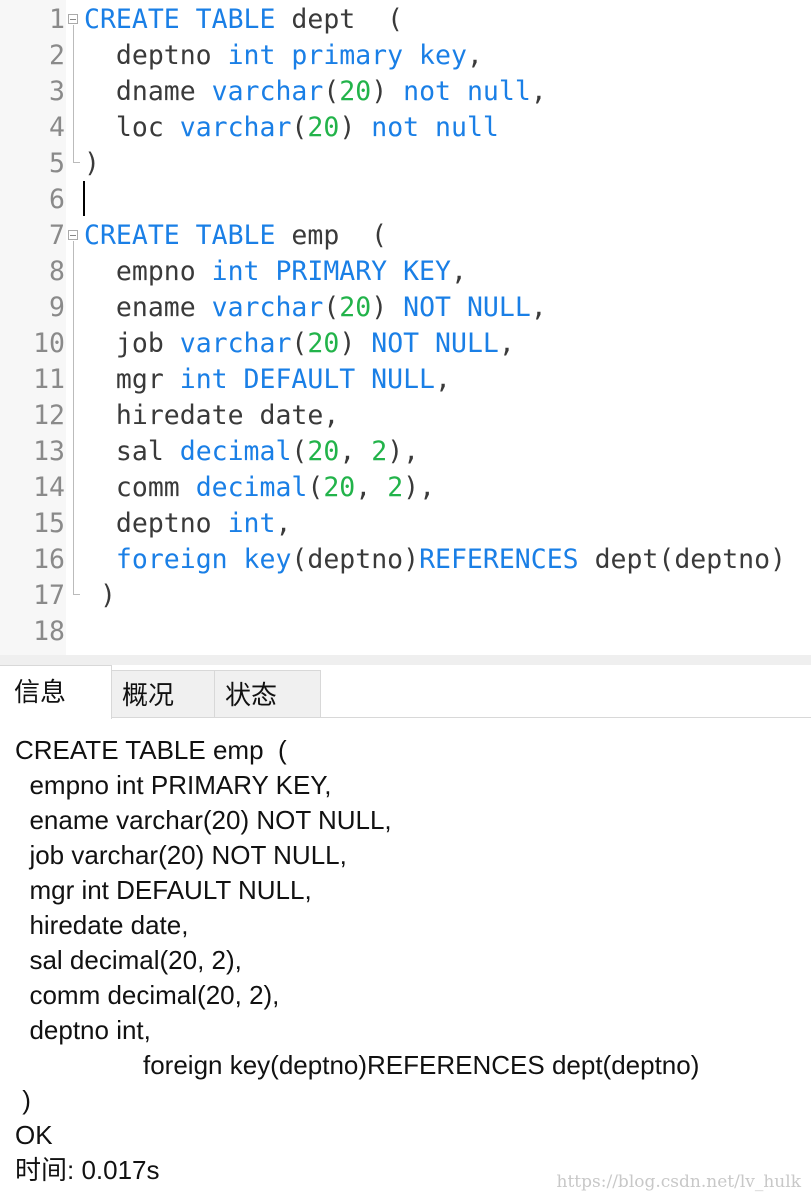 The image size is (811, 1200). Describe the element at coordinates (148, 307) in the screenshot. I see `text-token: ename` at that location.